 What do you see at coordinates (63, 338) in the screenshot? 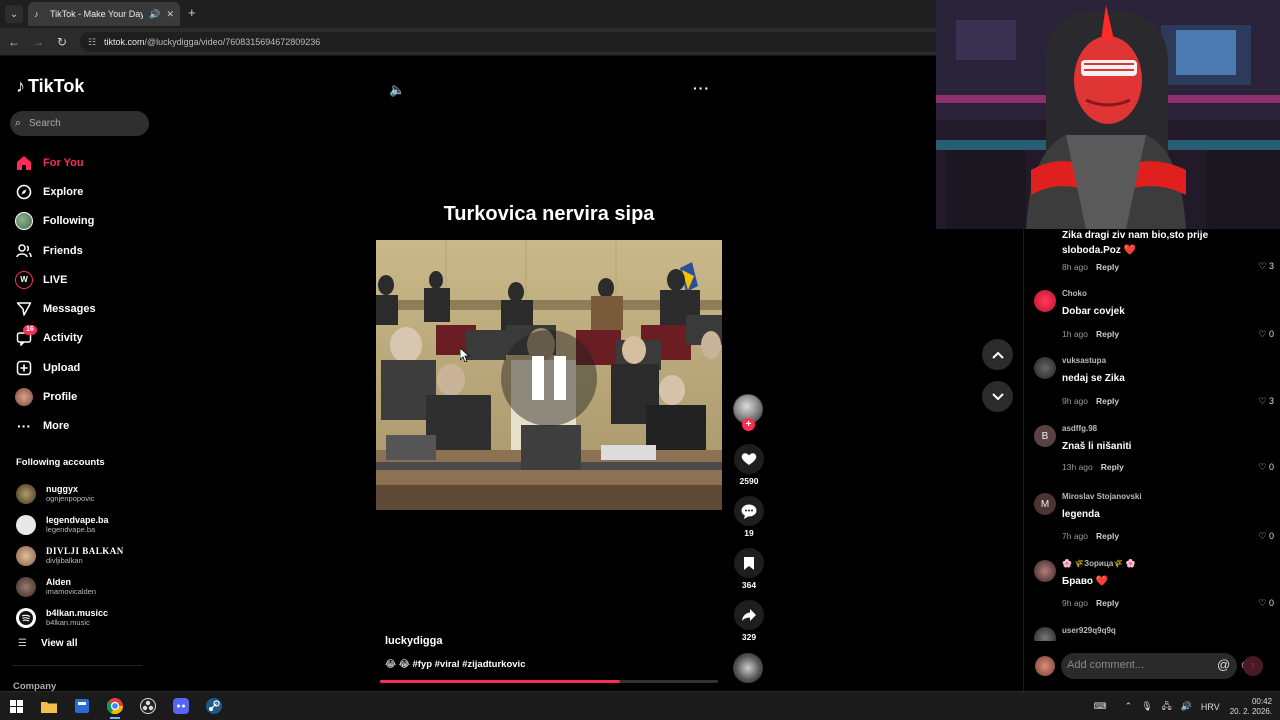
I see `sidebar-item-label: Activity` at bounding box center [63, 338].